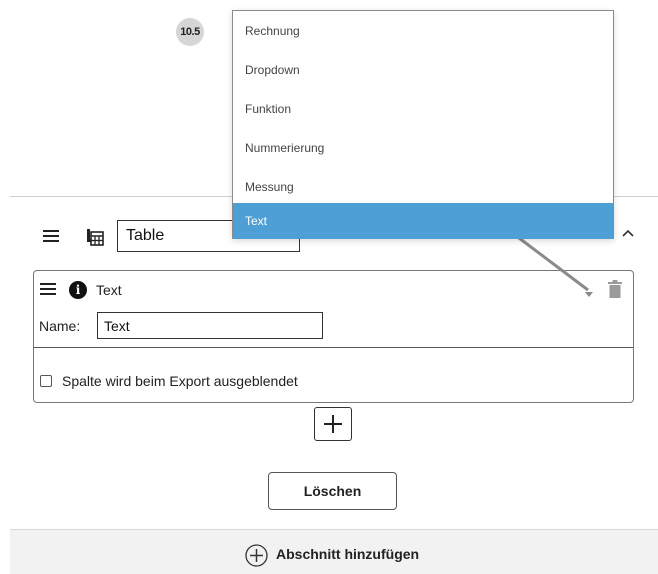 The width and height of the screenshot is (658, 574). Describe the element at coordinates (615, 289) in the screenshot. I see `trash-icon` at that location.